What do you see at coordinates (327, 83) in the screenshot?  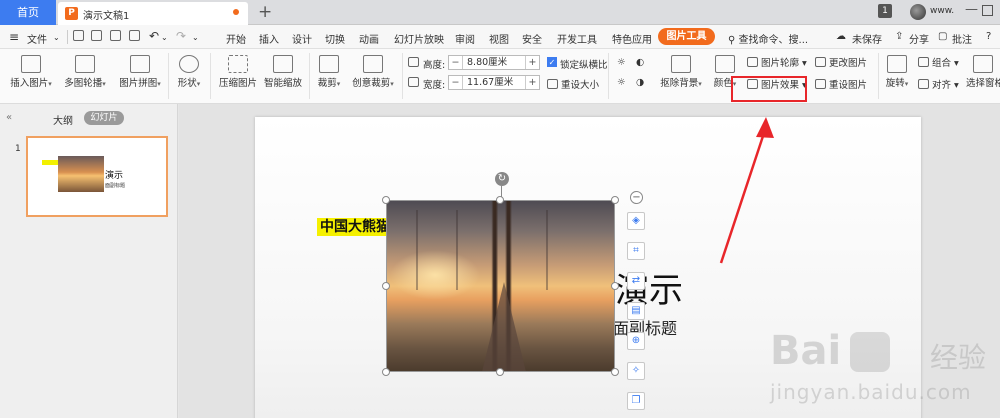 I see `crop-label: 裁剪` at bounding box center [327, 83].